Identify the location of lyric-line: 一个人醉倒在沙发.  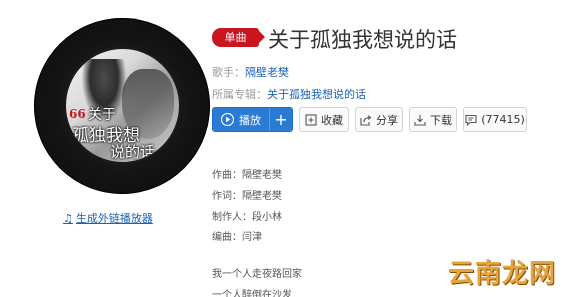
(252, 293).